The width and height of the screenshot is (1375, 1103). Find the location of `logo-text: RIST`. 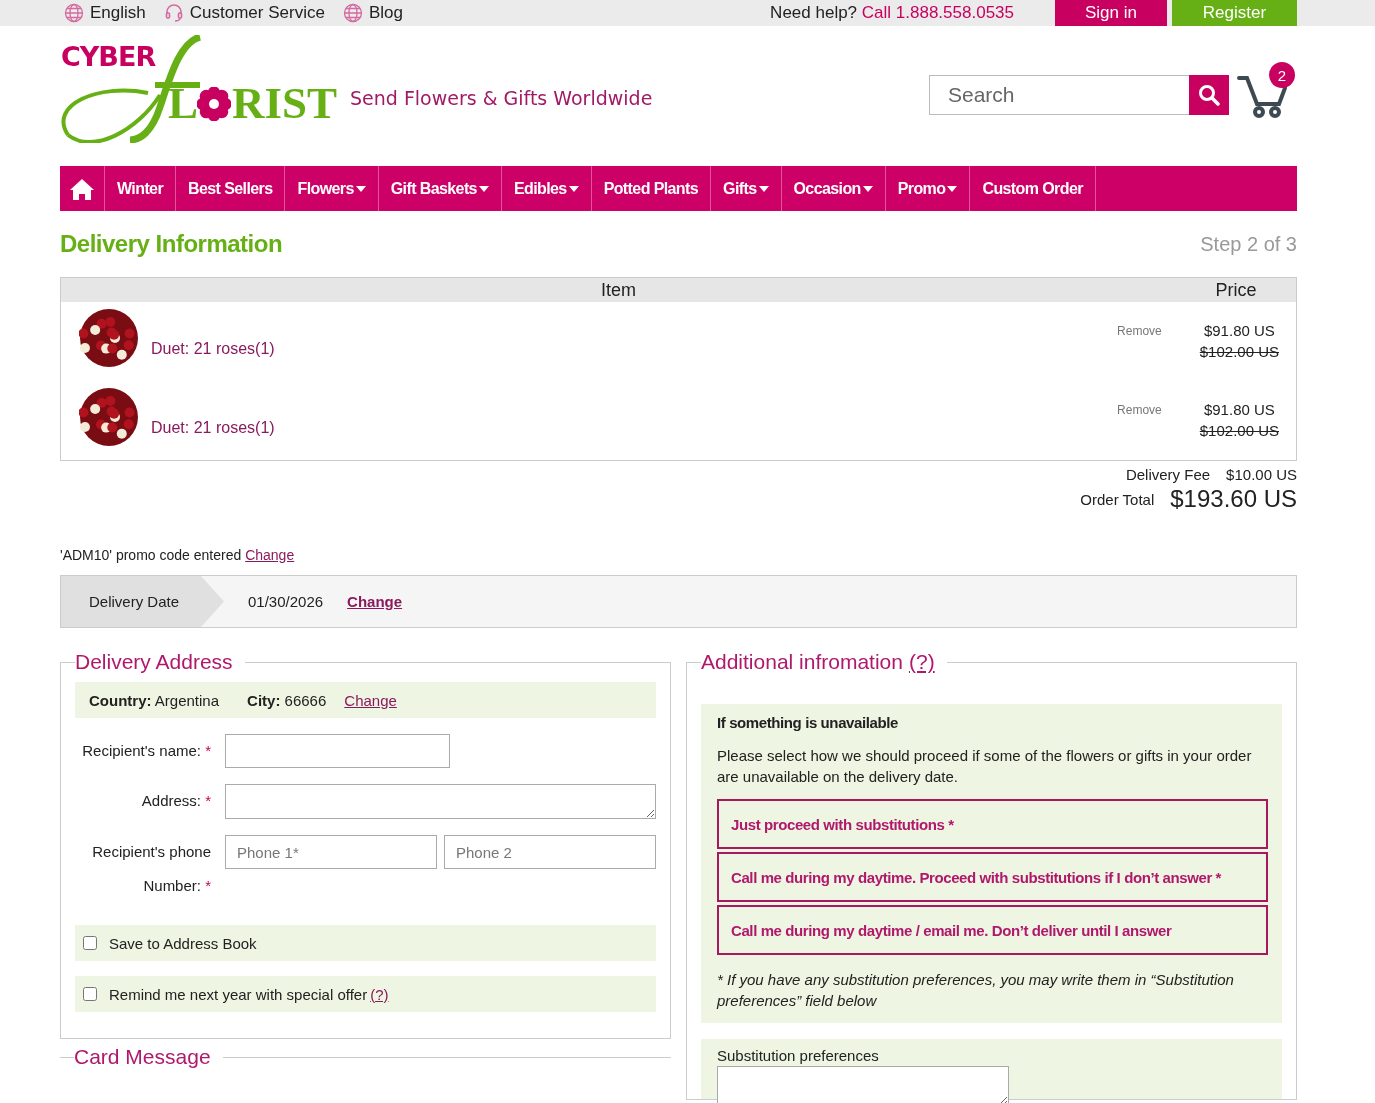

logo-text: RIST is located at coordinates (285, 103).